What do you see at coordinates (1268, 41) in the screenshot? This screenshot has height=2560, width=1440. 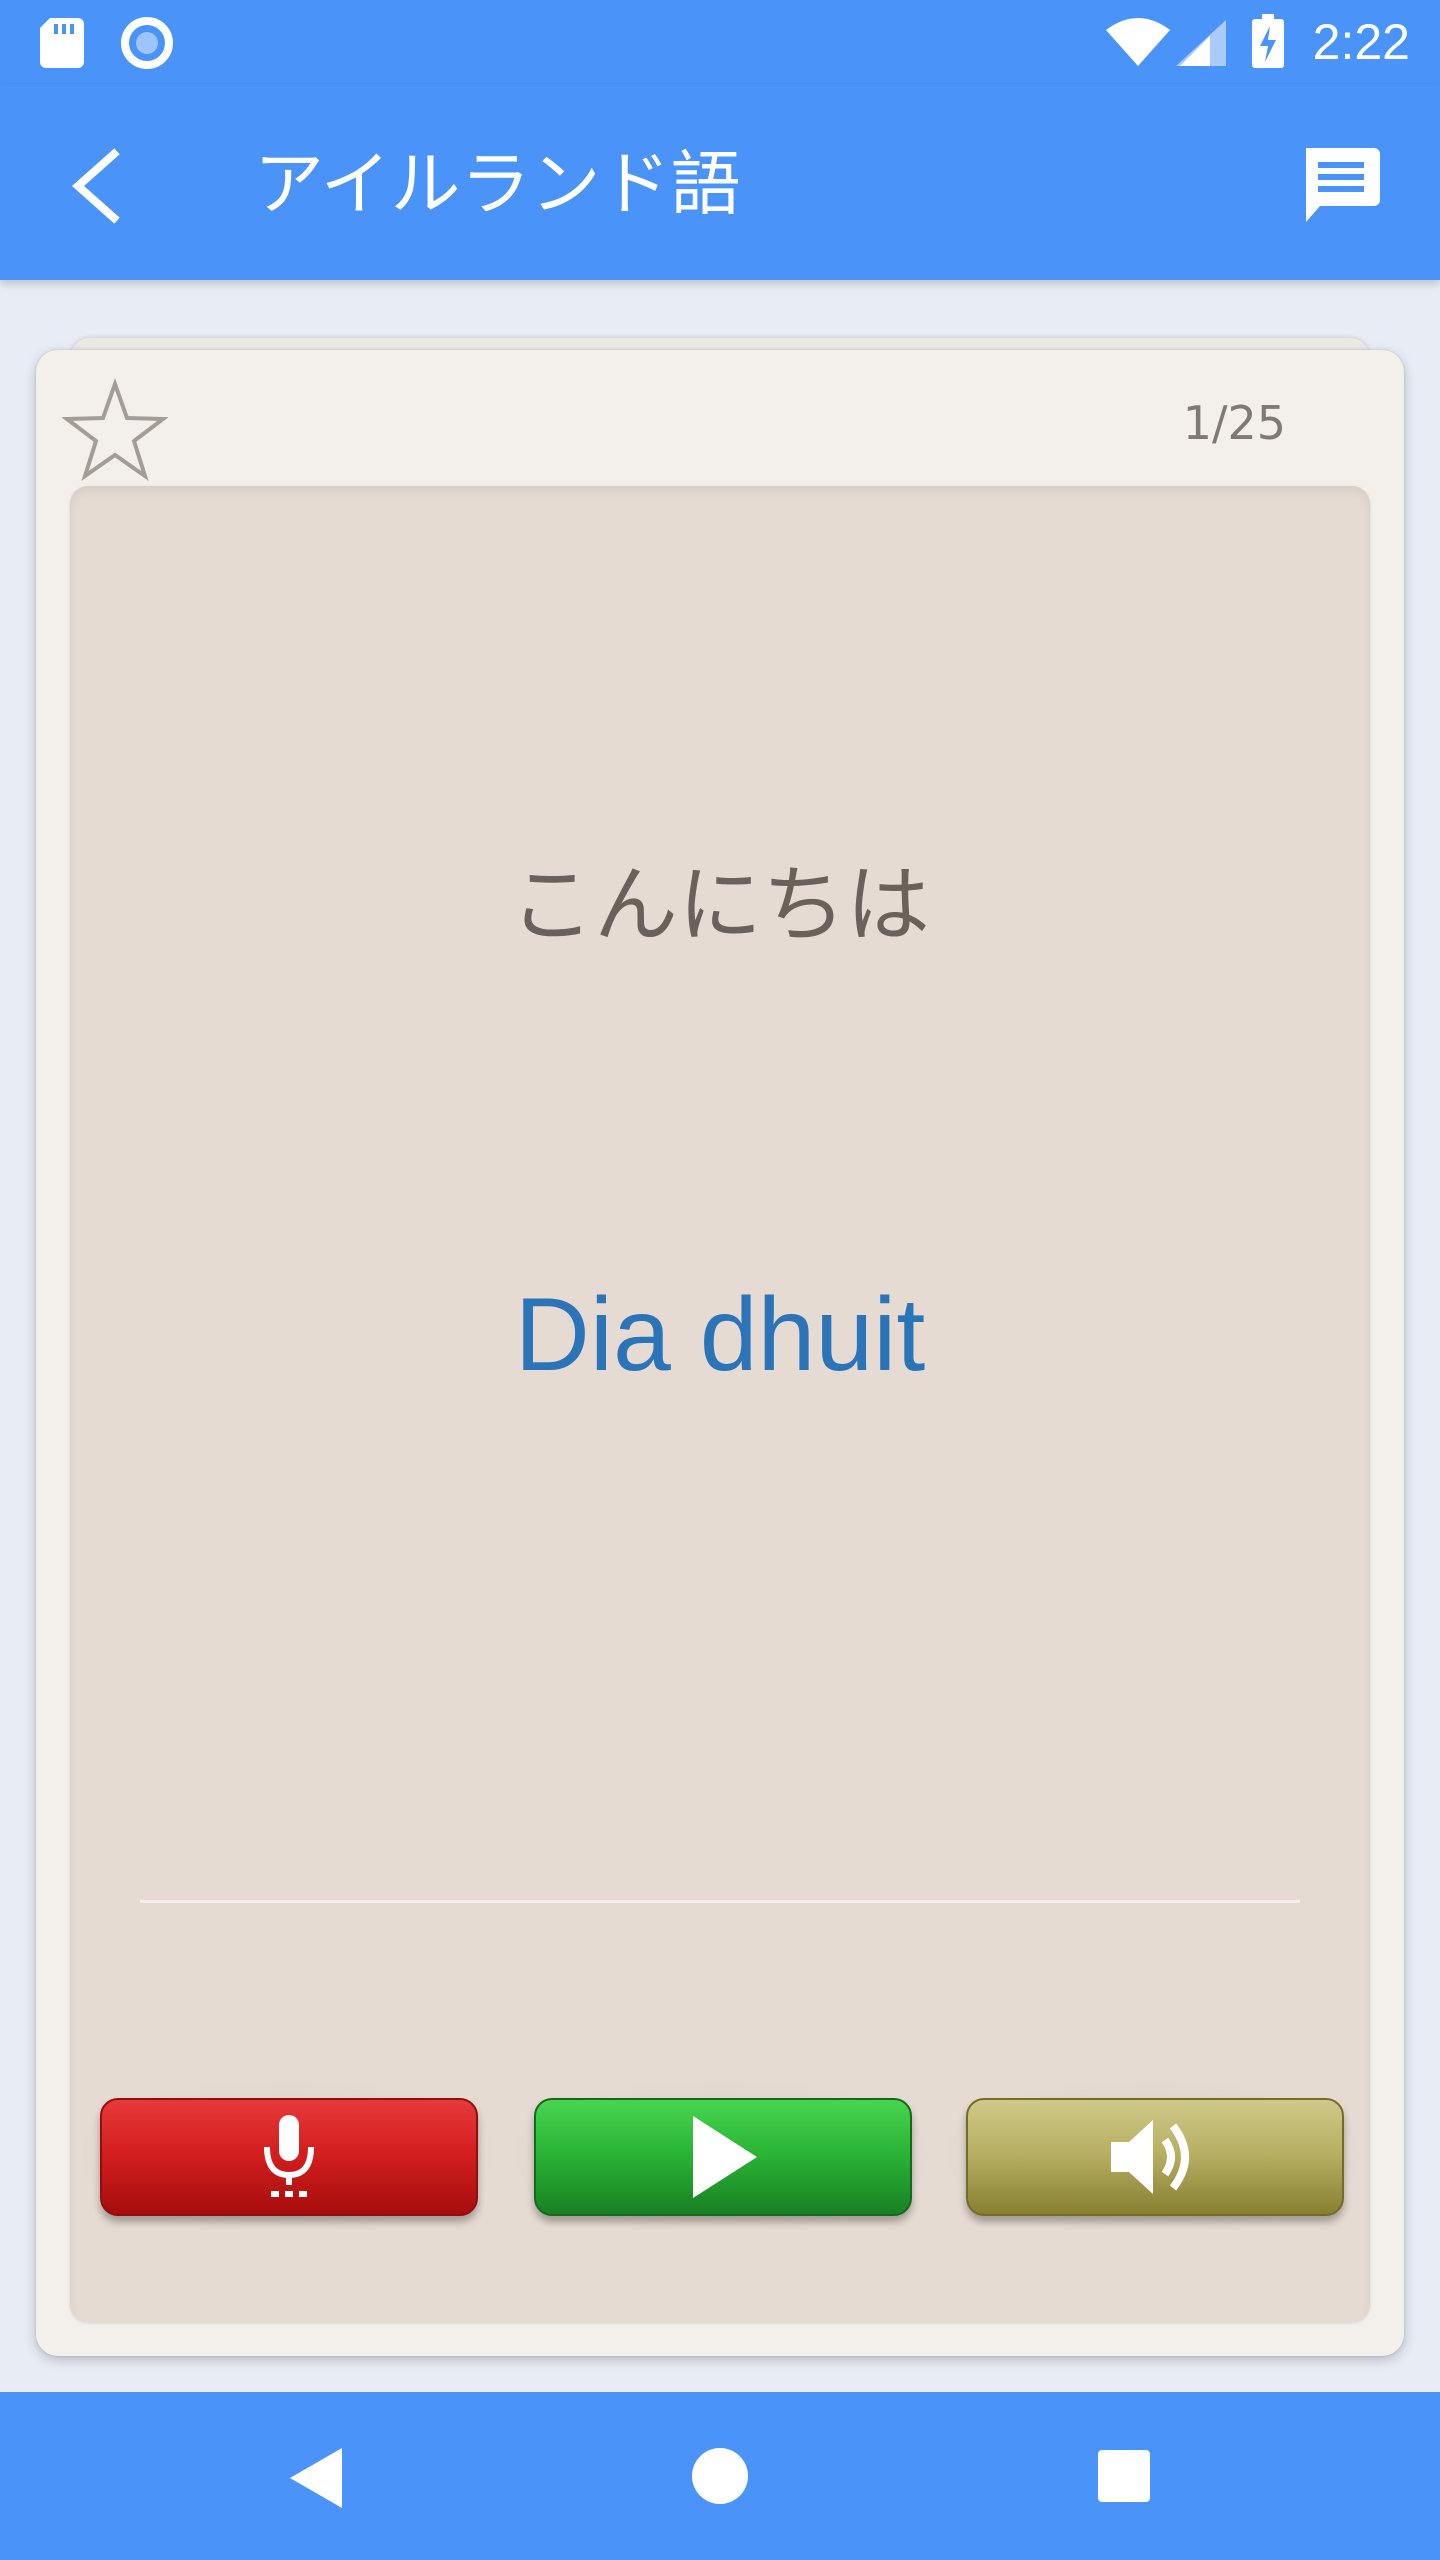 I see `battery-charging-icon` at bounding box center [1268, 41].